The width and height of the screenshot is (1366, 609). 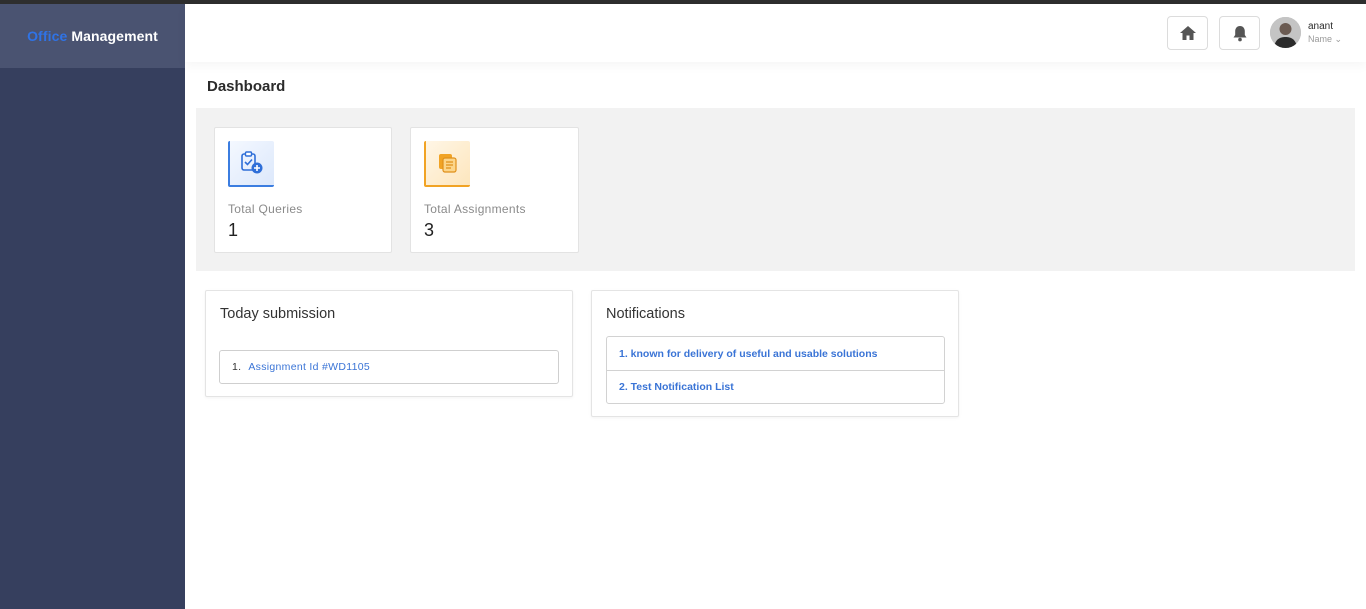 What do you see at coordinates (1320, 26) in the screenshot?
I see `user-name: anant` at bounding box center [1320, 26].